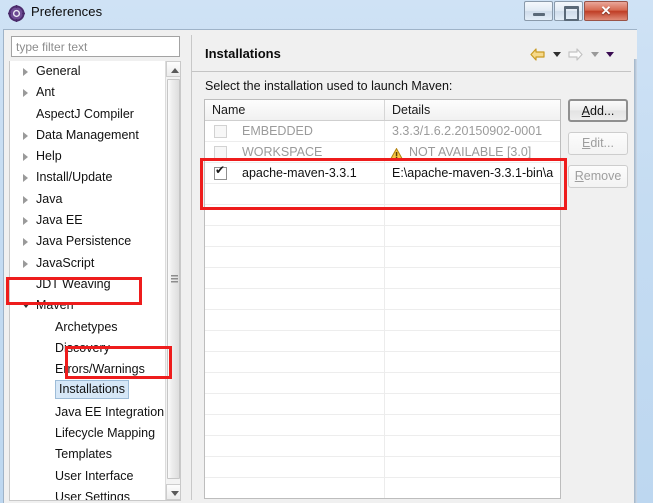 Image resolution: width=653 pixels, height=503 pixels. I want to click on back-history-chevron-down-icon, so click(556, 54).